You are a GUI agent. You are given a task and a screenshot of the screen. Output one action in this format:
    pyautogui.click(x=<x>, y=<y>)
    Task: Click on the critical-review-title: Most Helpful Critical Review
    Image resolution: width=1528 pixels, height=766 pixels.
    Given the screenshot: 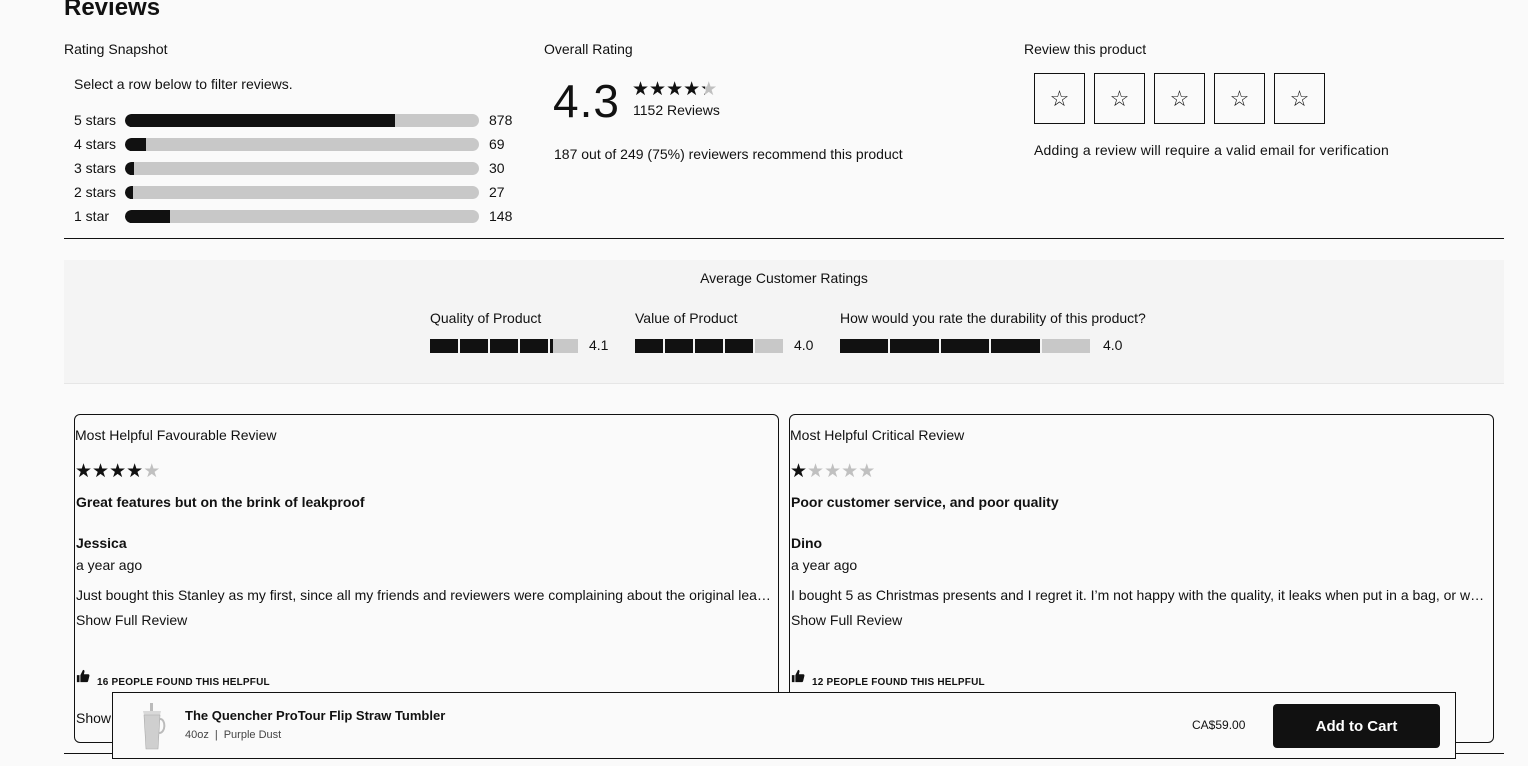 What is the action you would take?
    pyautogui.click(x=877, y=435)
    